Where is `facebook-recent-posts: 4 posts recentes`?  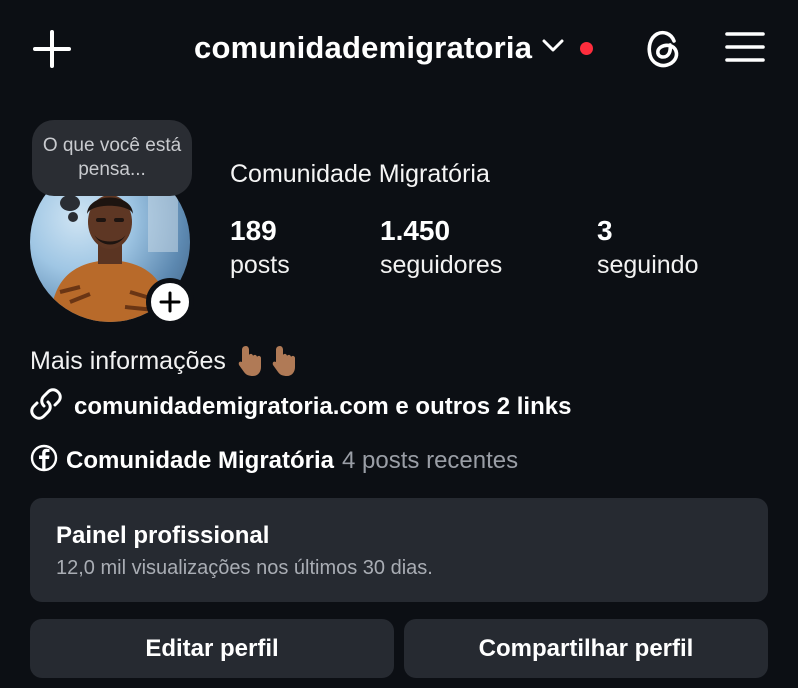
facebook-recent-posts: 4 posts recentes is located at coordinates (430, 460).